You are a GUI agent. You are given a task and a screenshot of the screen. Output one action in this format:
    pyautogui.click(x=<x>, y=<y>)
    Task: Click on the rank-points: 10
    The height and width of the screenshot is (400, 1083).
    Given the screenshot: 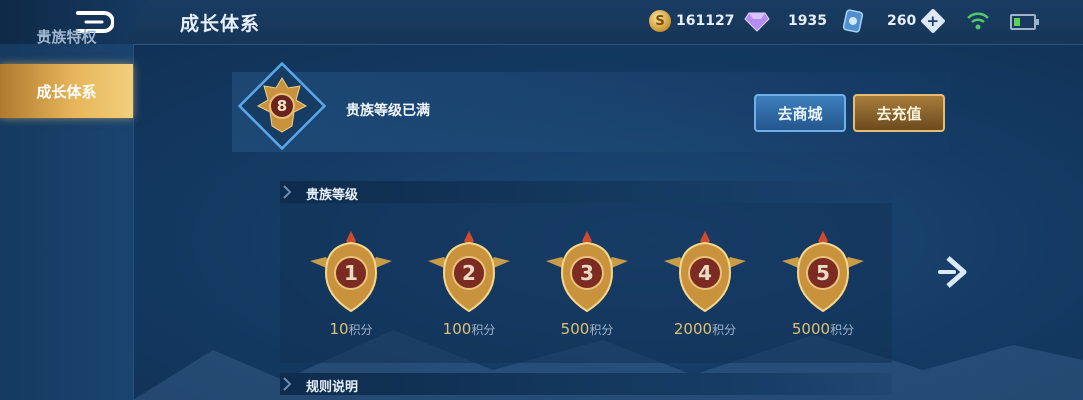 What is the action you would take?
    pyautogui.click(x=339, y=329)
    